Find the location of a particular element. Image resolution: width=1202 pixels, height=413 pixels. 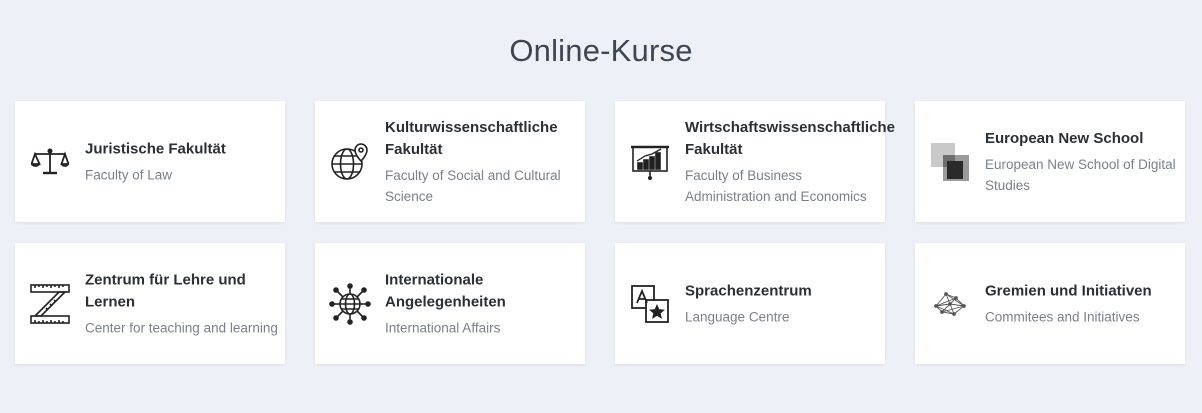

card-subtitle: Center for teaching and learning is located at coordinates (181, 327).